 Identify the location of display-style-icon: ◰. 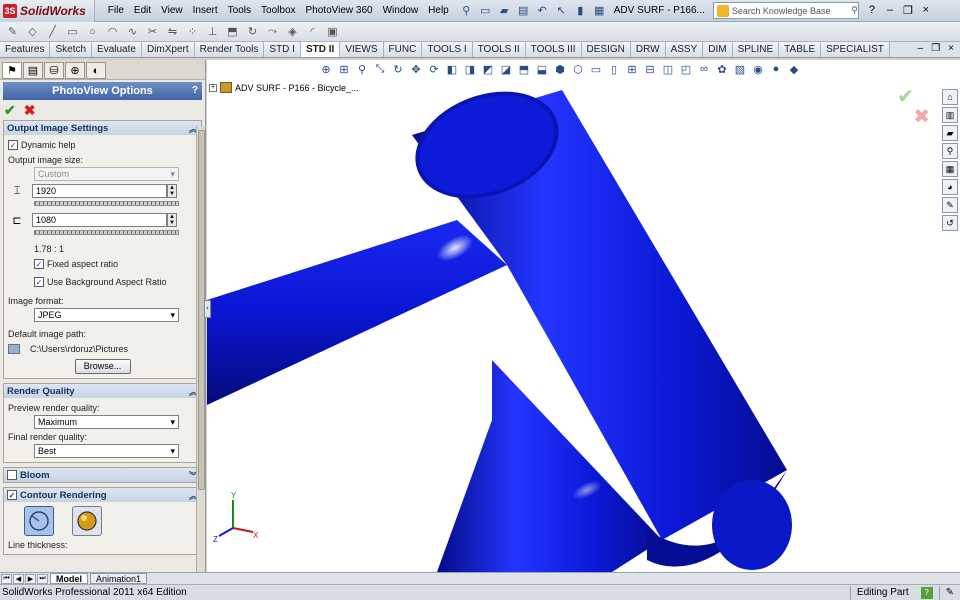
(686, 69).